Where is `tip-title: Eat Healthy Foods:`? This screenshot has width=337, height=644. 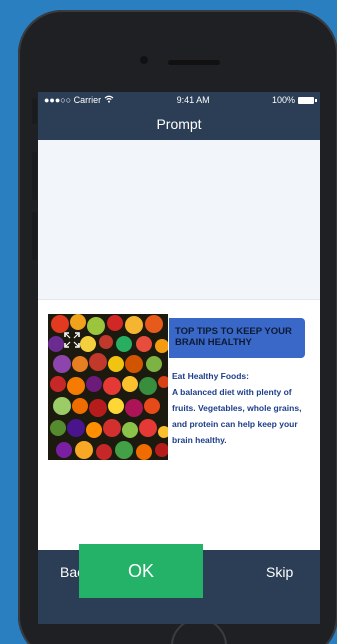
tip-title: Eat Healthy Foods: is located at coordinates (210, 376).